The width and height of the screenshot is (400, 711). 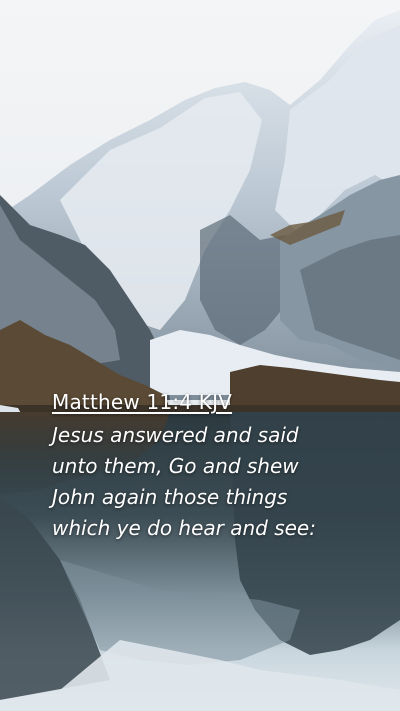 What do you see at coordinates (170, 497) in the screenshot?
I see `verse-line: John again those things` at bounding box center [170, 497].